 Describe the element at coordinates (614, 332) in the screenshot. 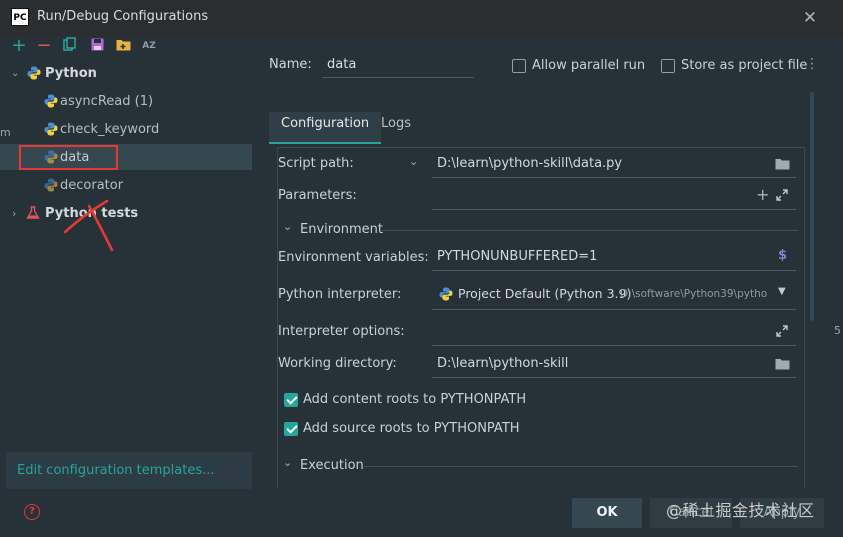

I see `interpreter-options-input` at that location.